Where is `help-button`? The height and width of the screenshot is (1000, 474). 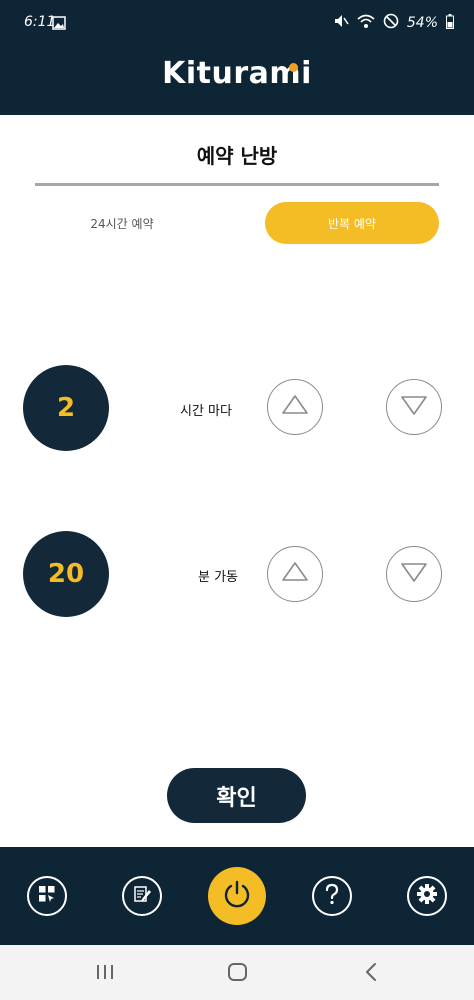
help-button is located at coordinates (332, 896).